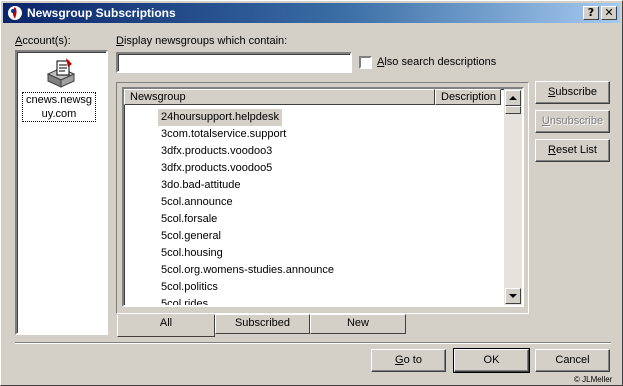 The width and height of the screenshot is (623, 386). What do you see at coordinates (101, 13) in the screenshot?
I see `window-title: Newsgroup Subscriptions` at bounding box center [101, 13].